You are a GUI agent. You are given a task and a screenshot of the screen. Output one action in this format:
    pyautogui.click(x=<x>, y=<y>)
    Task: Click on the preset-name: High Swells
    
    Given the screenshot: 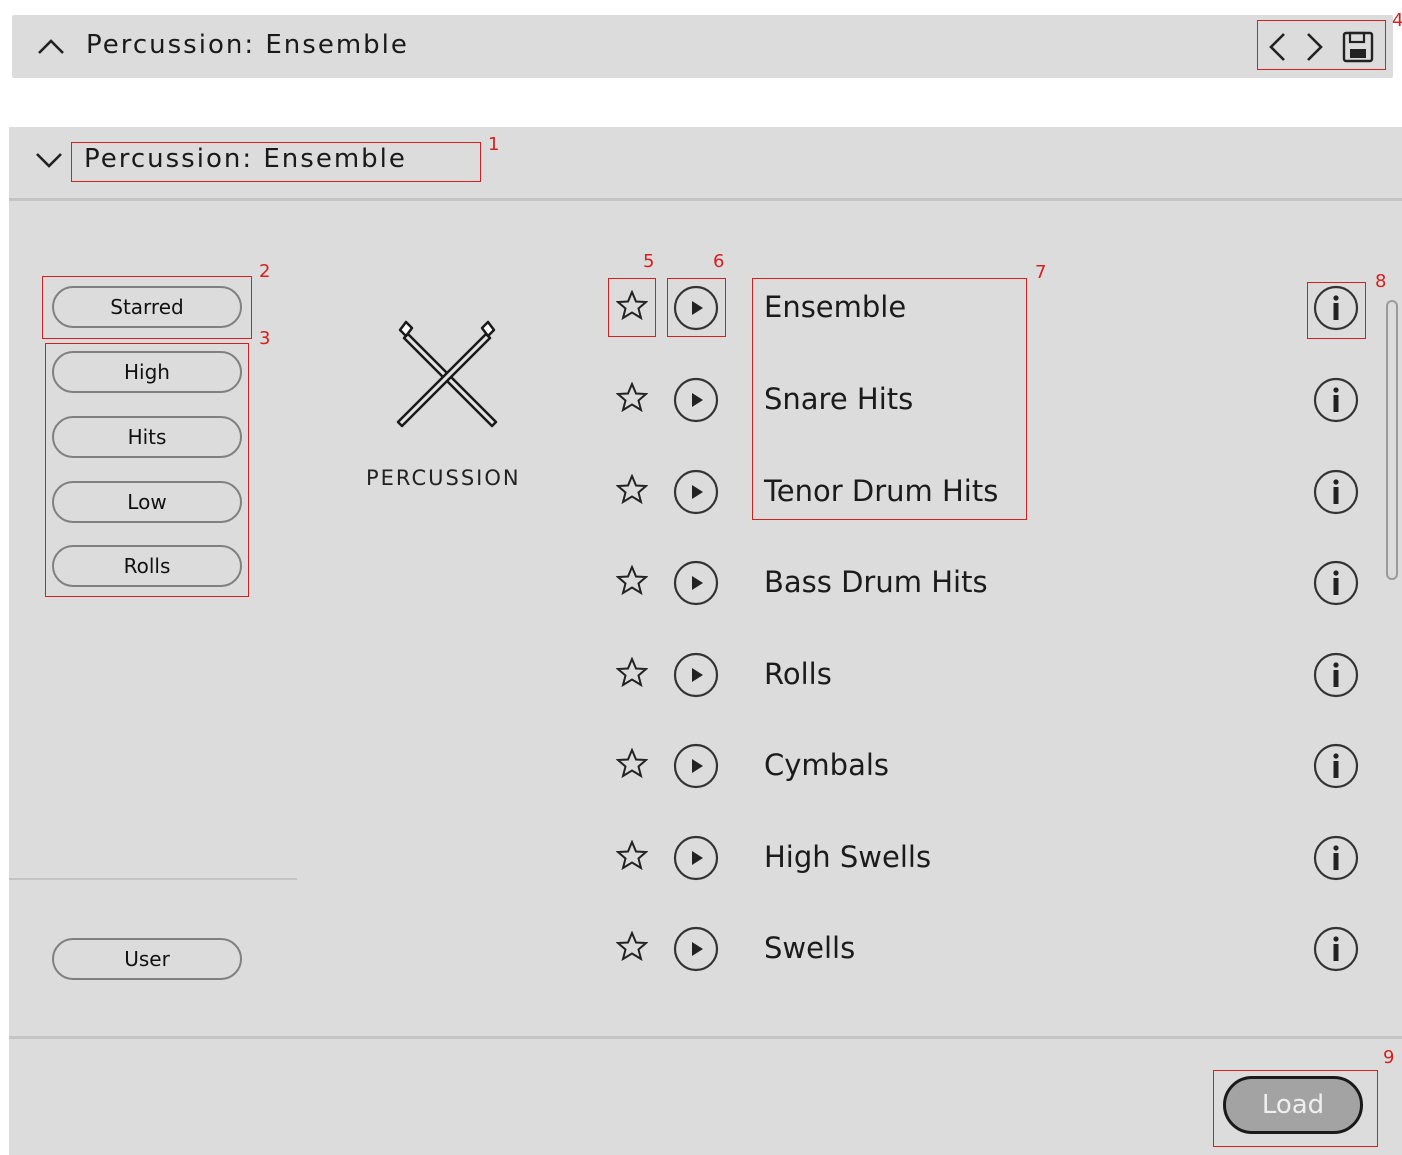 What is the action you would take?
    pyautogui.click(x=847, y=857)
    